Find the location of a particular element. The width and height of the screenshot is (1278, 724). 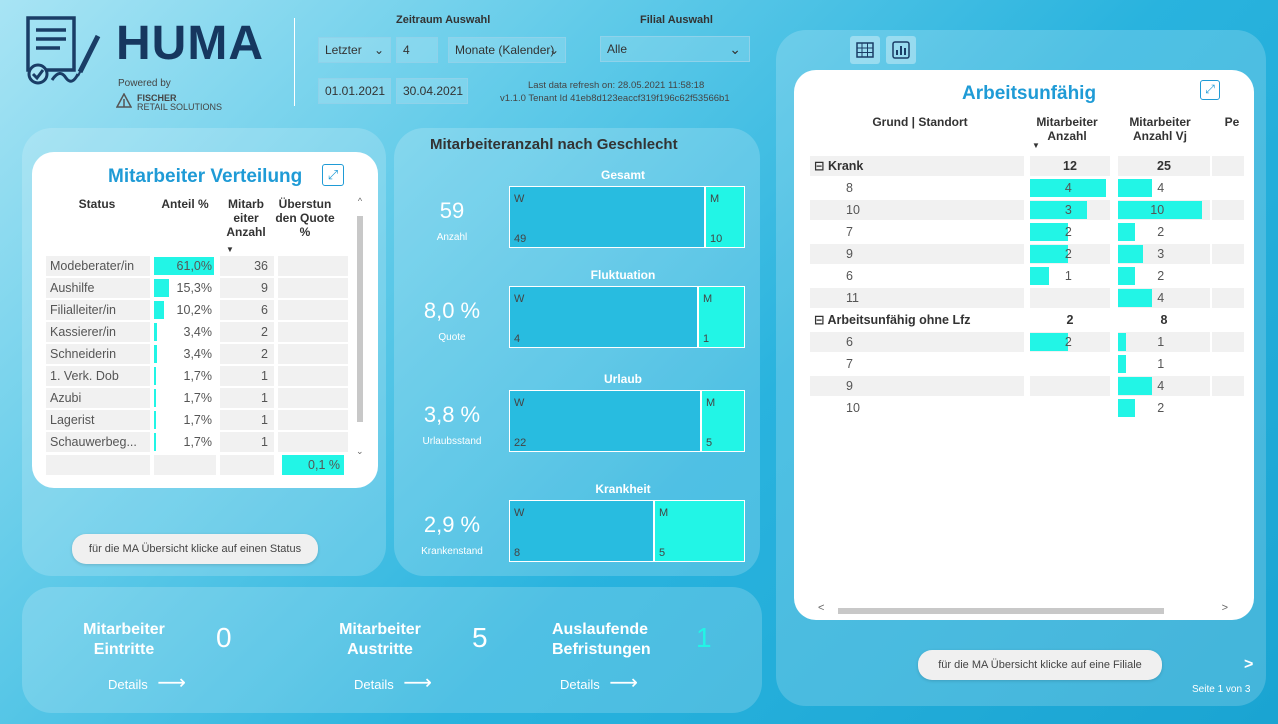

col-anteil: Anteil % is located at coordinates (185, 204).